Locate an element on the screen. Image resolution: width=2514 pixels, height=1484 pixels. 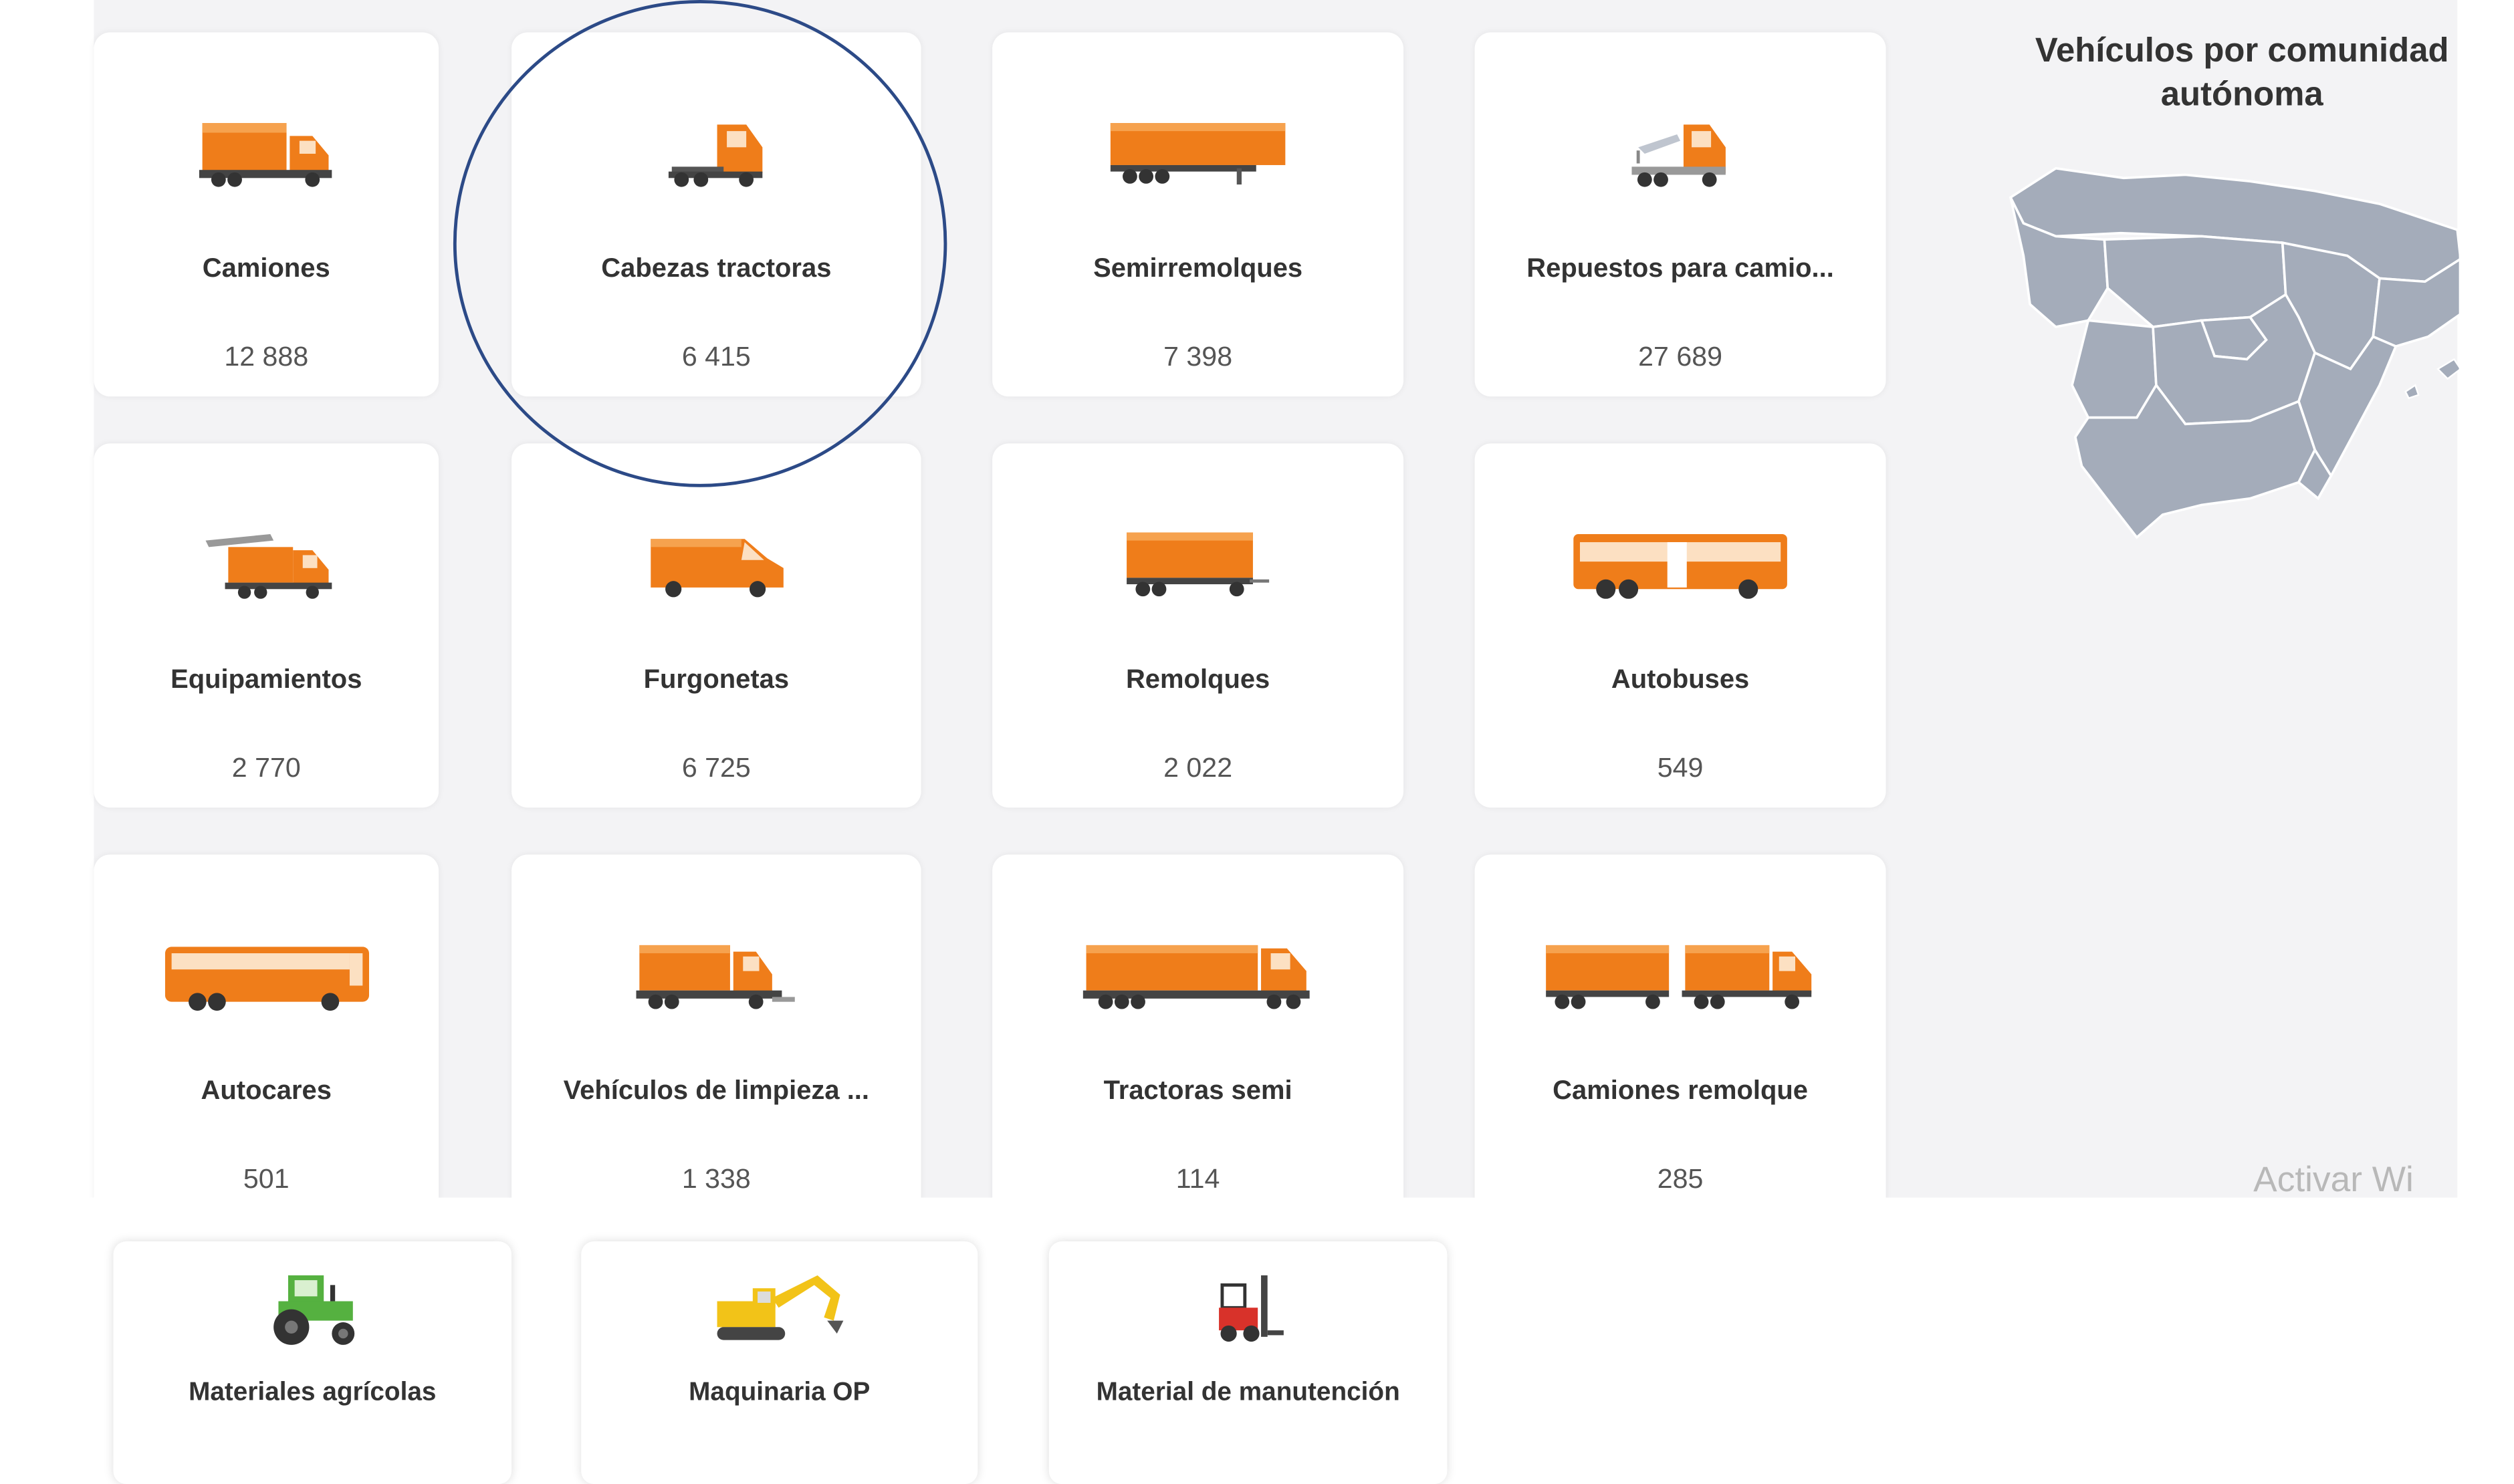
van-icon is located at coordinates (716, 564).